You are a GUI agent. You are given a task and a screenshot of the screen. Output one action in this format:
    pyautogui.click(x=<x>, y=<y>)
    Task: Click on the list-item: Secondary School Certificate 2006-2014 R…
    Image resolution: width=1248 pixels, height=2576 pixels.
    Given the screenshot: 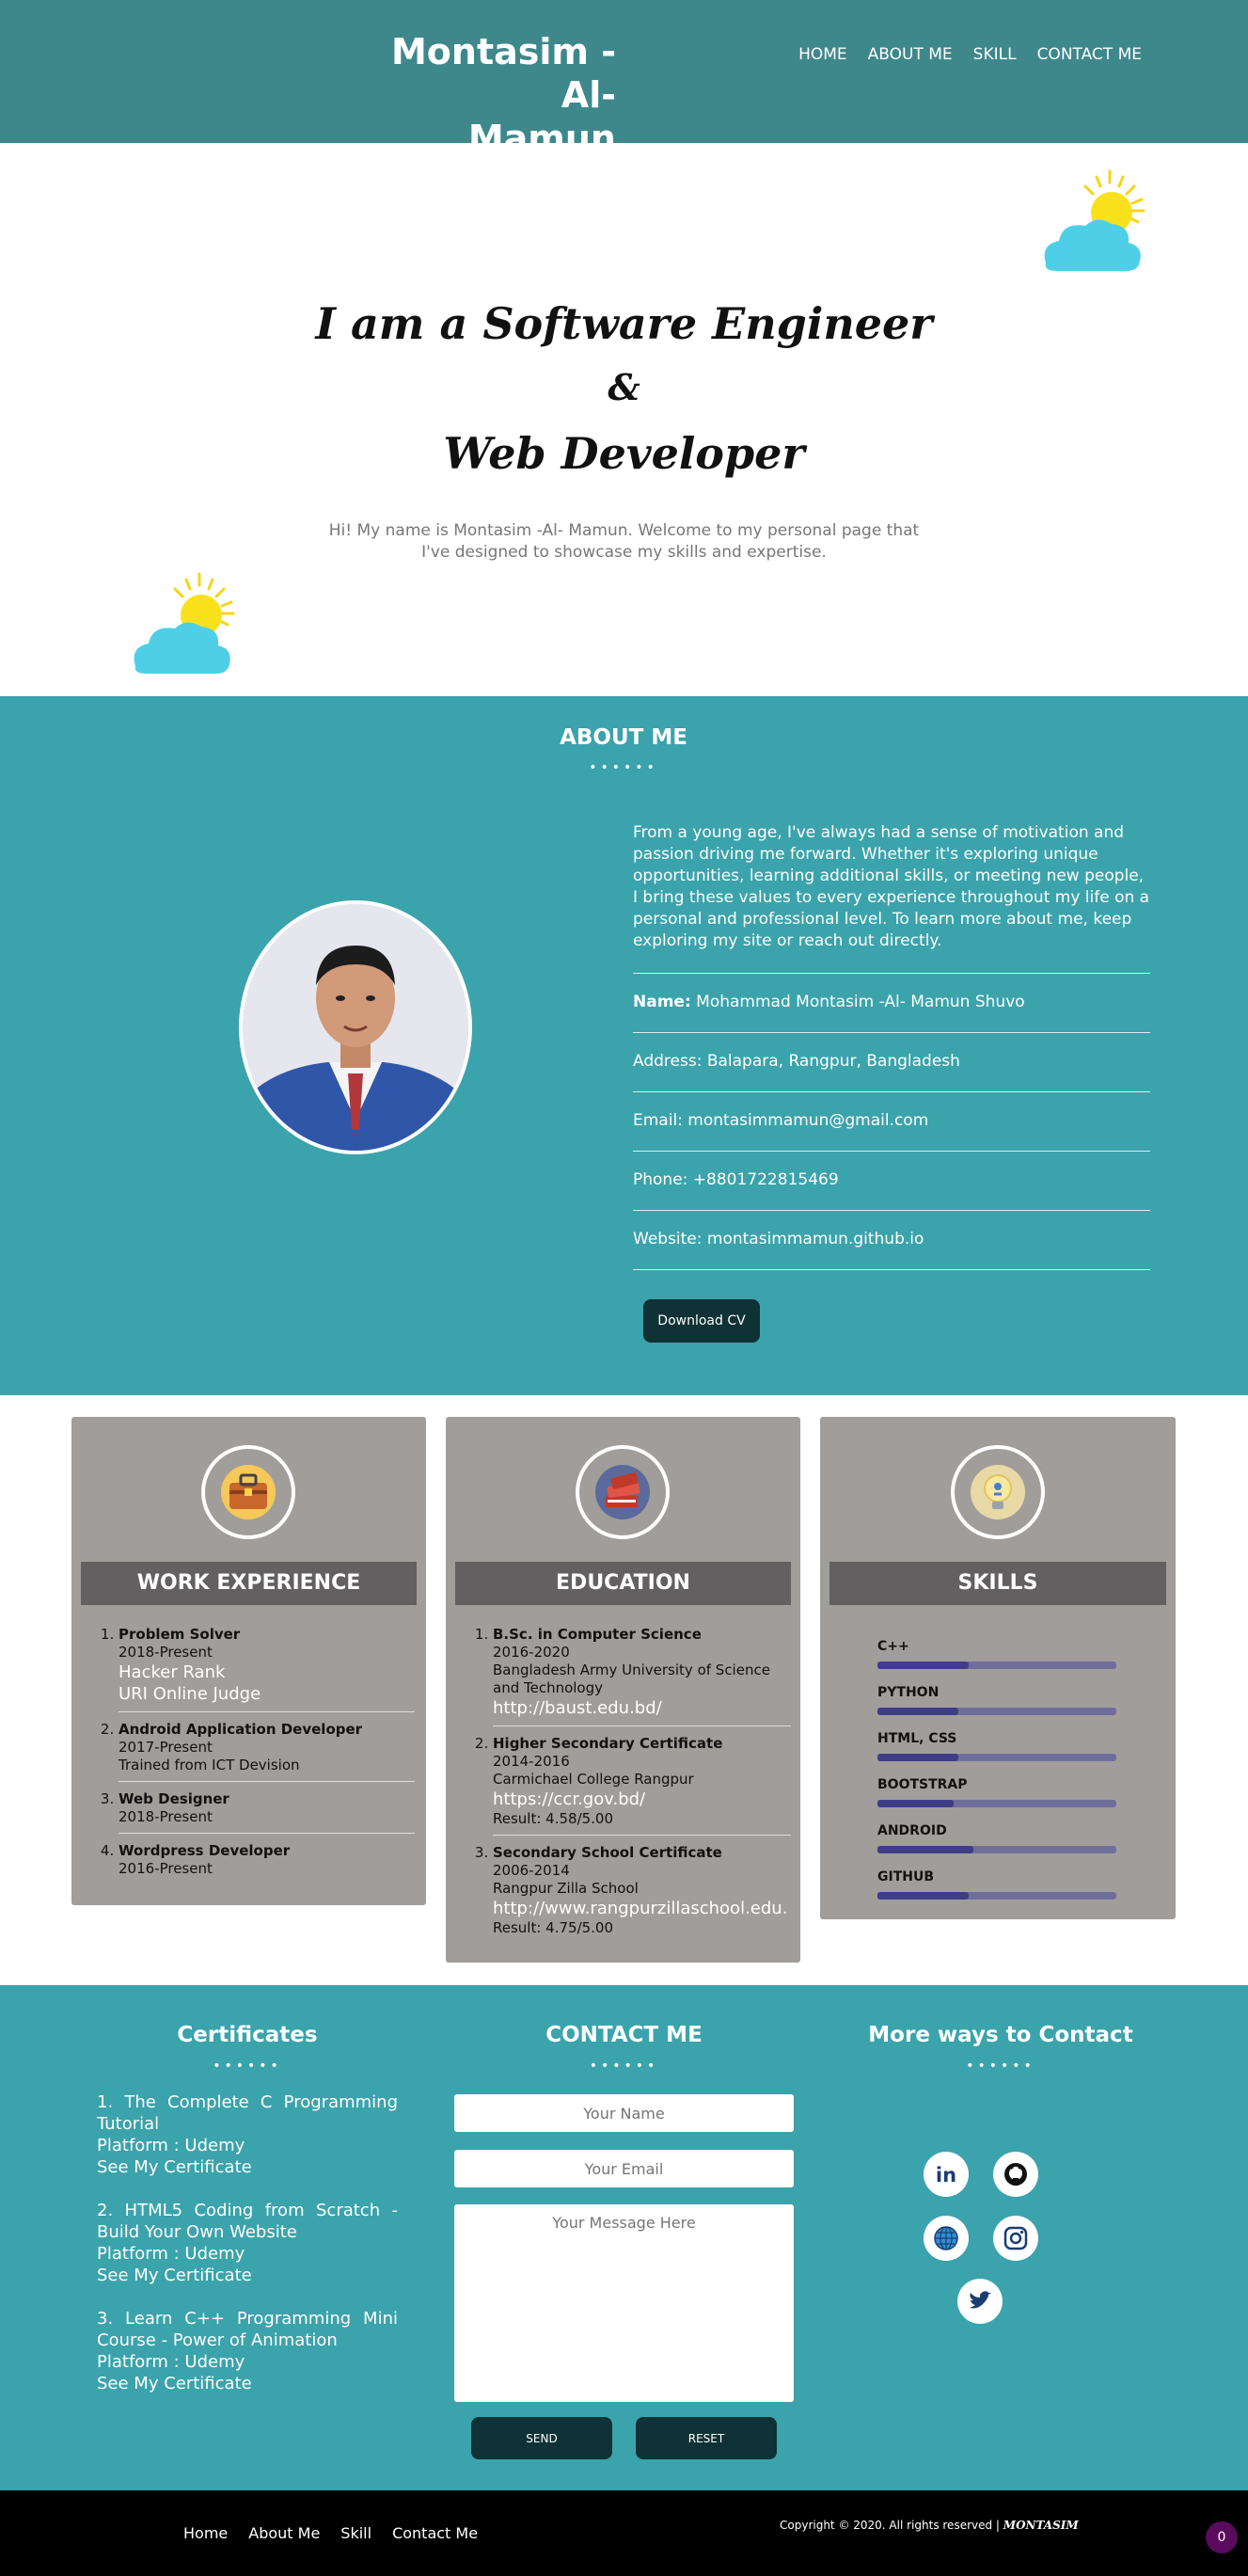 What is the action you would take?
    pyautogui.click(x=642, y=1894)
    